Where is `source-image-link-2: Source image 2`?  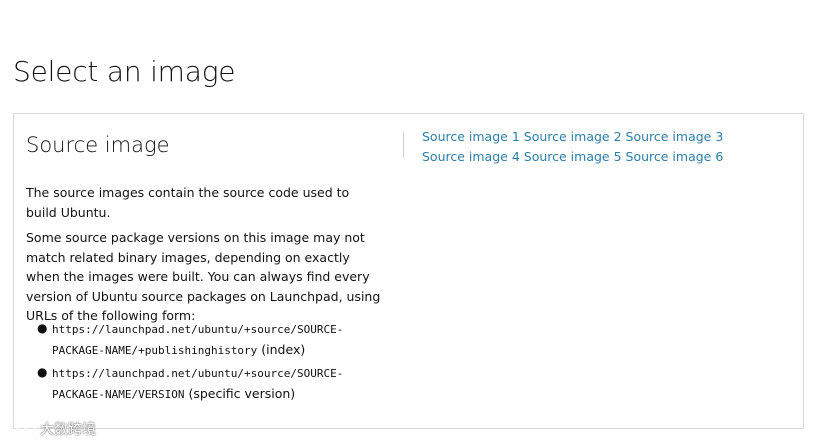
source-image-link-2: Source image 2 is located at coordinates (573, 136).